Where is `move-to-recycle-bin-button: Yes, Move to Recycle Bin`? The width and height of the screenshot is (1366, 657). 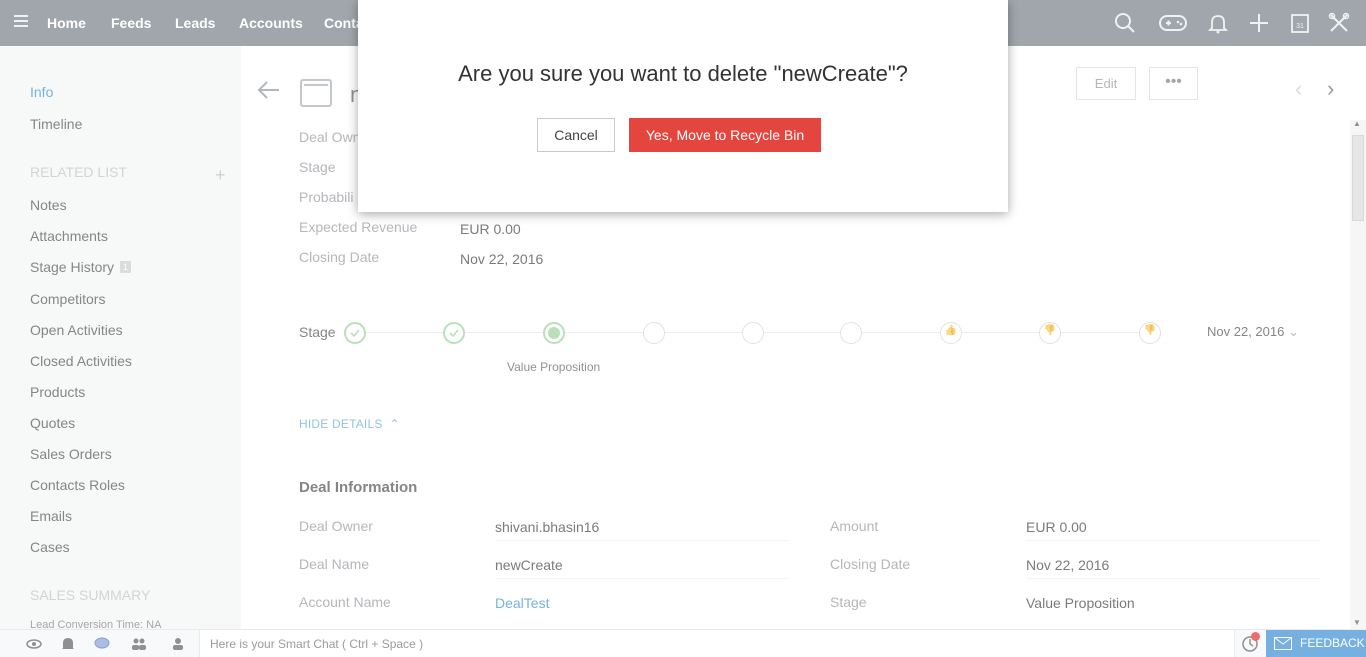 move-to-recycle-bin-button: Yes, Move to Recycle Bin is located at coordinates (725, 135).